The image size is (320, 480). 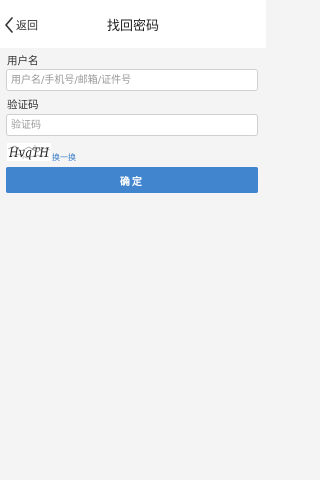 I want to click on code-label: 验证码, so click(x=23, y=105).